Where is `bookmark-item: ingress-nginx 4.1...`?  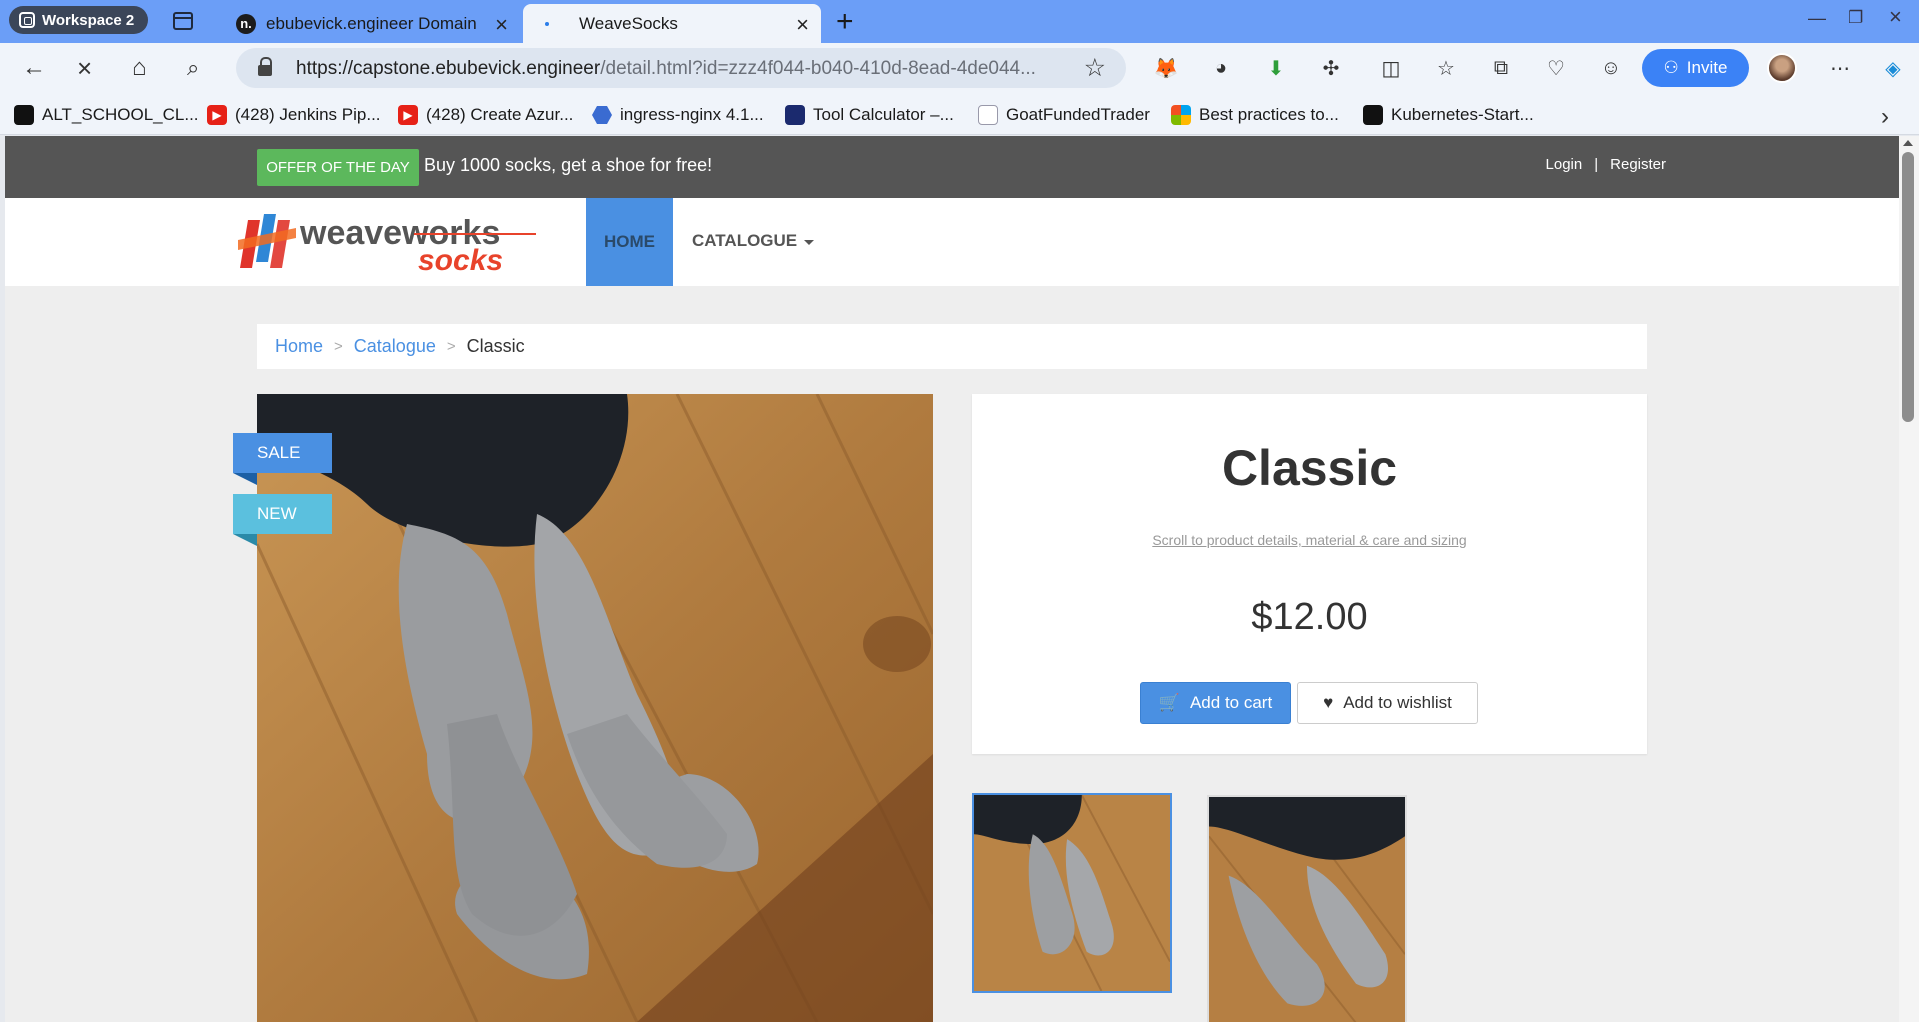 bookmark-item: ingress-nginx 4.1... is located at coordinates (678, 115).